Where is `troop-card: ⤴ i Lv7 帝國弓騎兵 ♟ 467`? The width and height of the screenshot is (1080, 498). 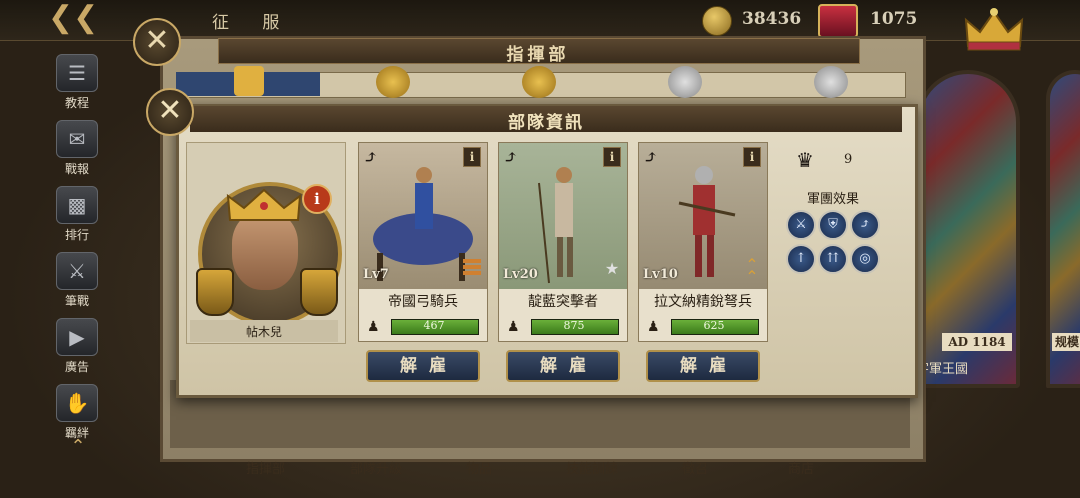
troop-card: ⤴ i Lv7 帝國弓騎兵 ♟ 467 is located at coordinates (423, 242).